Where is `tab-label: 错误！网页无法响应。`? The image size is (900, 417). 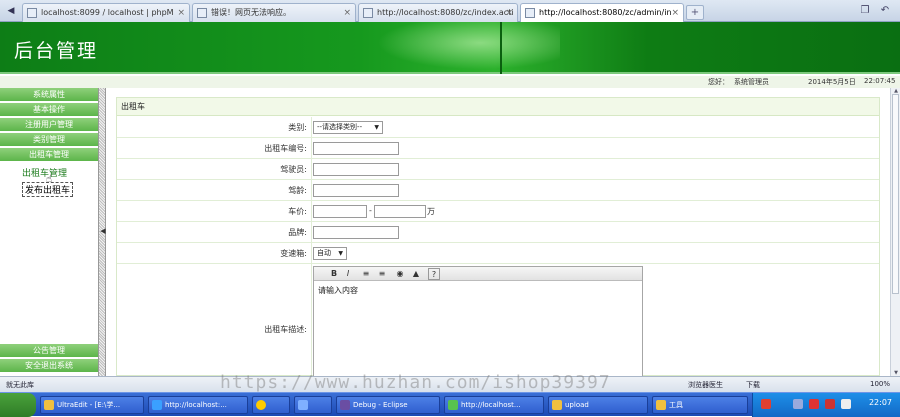 tab-label: 错误！网页无法响应。 is located at coordinates (251, 12).